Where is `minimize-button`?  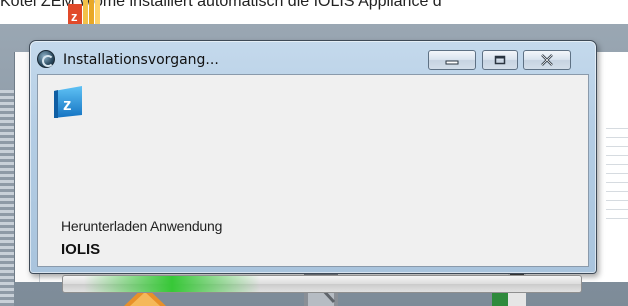
minimize-button is located at coordinates (452, 60).